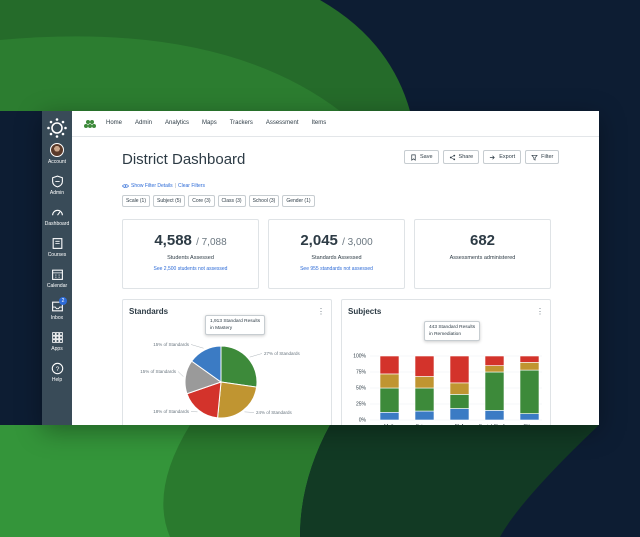 This screenshot has height=537, width=640. Describe the element at coordinates (143, 123) in the screenshot. I see `nav-admin: Admin` at that location.